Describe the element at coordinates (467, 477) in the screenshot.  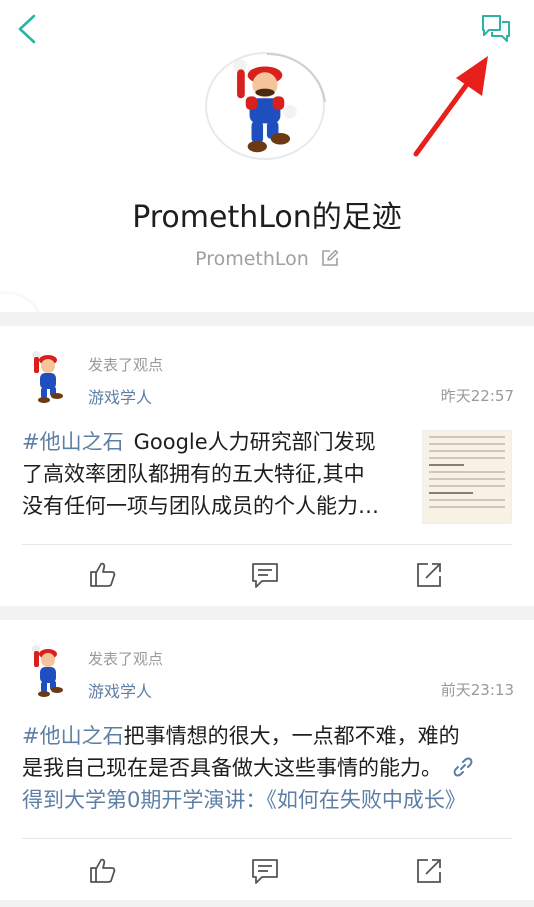
I see `post-thumbnail` at that location.